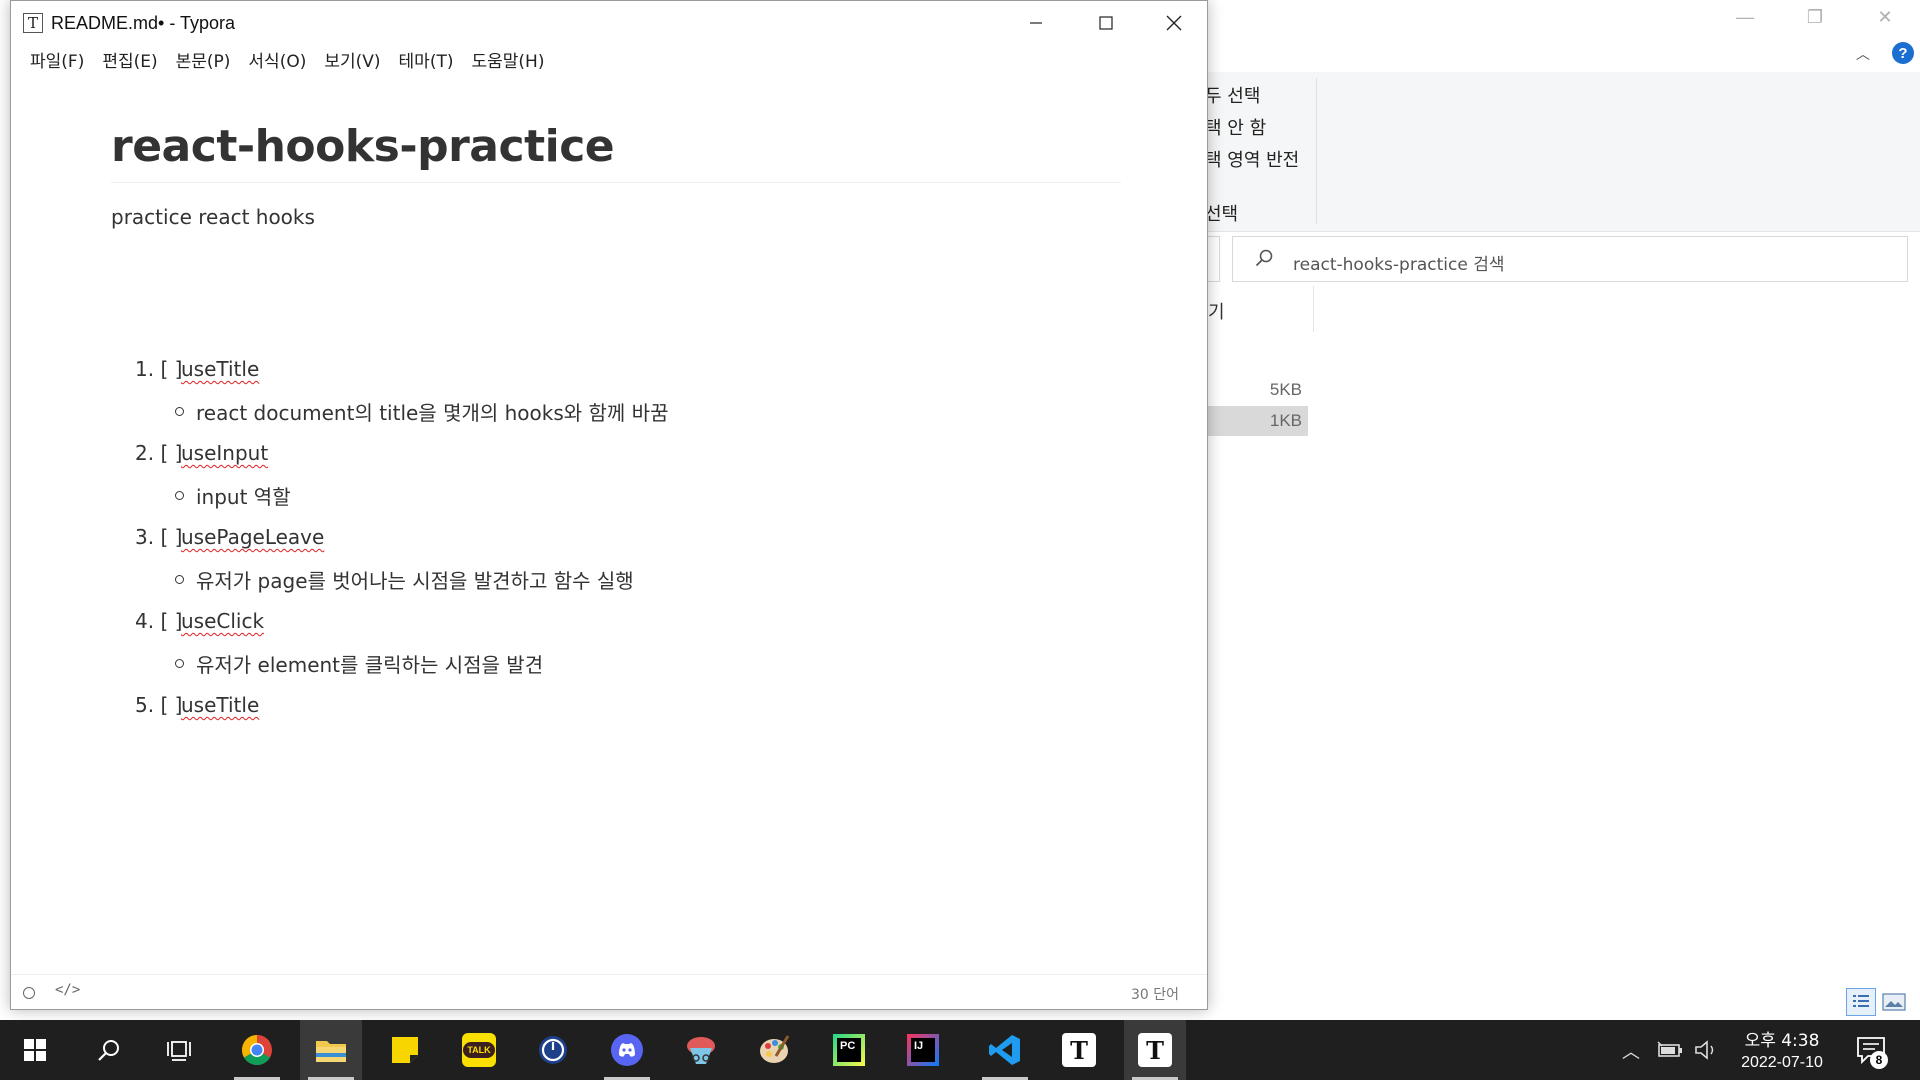 The height and width of the screenshot is (1080, 1920). I want to click on list-number: 4. [ ], so click(159, 621).